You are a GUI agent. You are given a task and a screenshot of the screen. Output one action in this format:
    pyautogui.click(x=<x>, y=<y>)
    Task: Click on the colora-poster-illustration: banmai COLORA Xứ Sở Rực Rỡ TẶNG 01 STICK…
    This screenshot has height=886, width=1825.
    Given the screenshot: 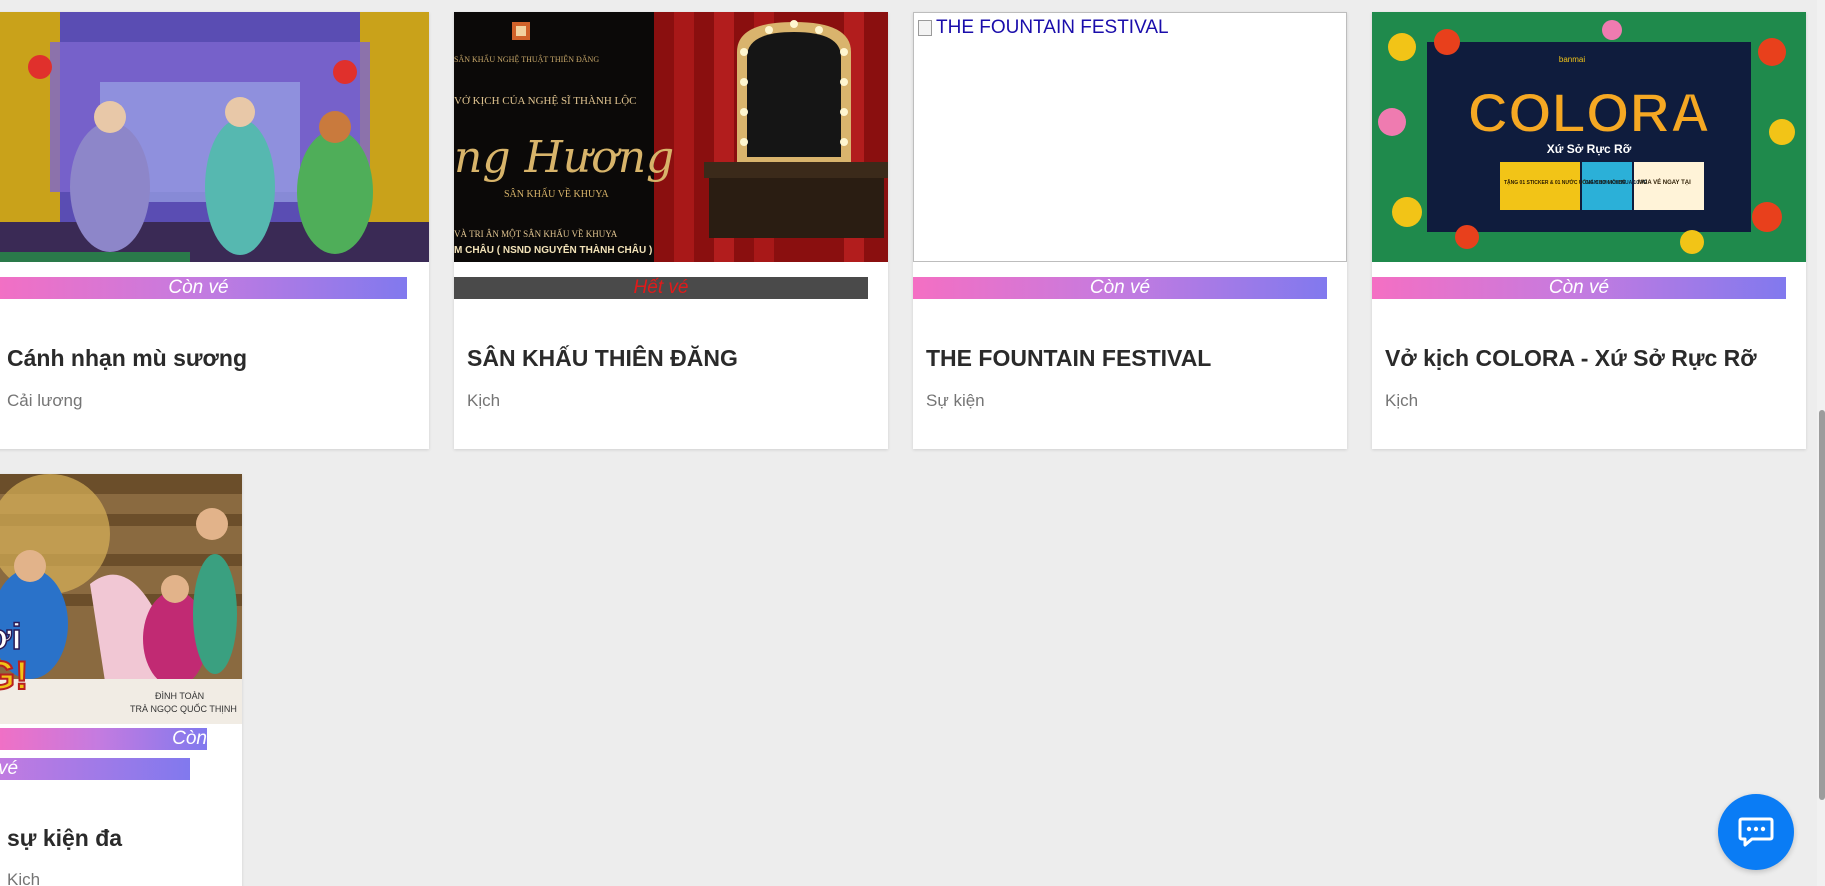 What is the action you would take?
    pyautogui.click(x=1589, y=137)
    